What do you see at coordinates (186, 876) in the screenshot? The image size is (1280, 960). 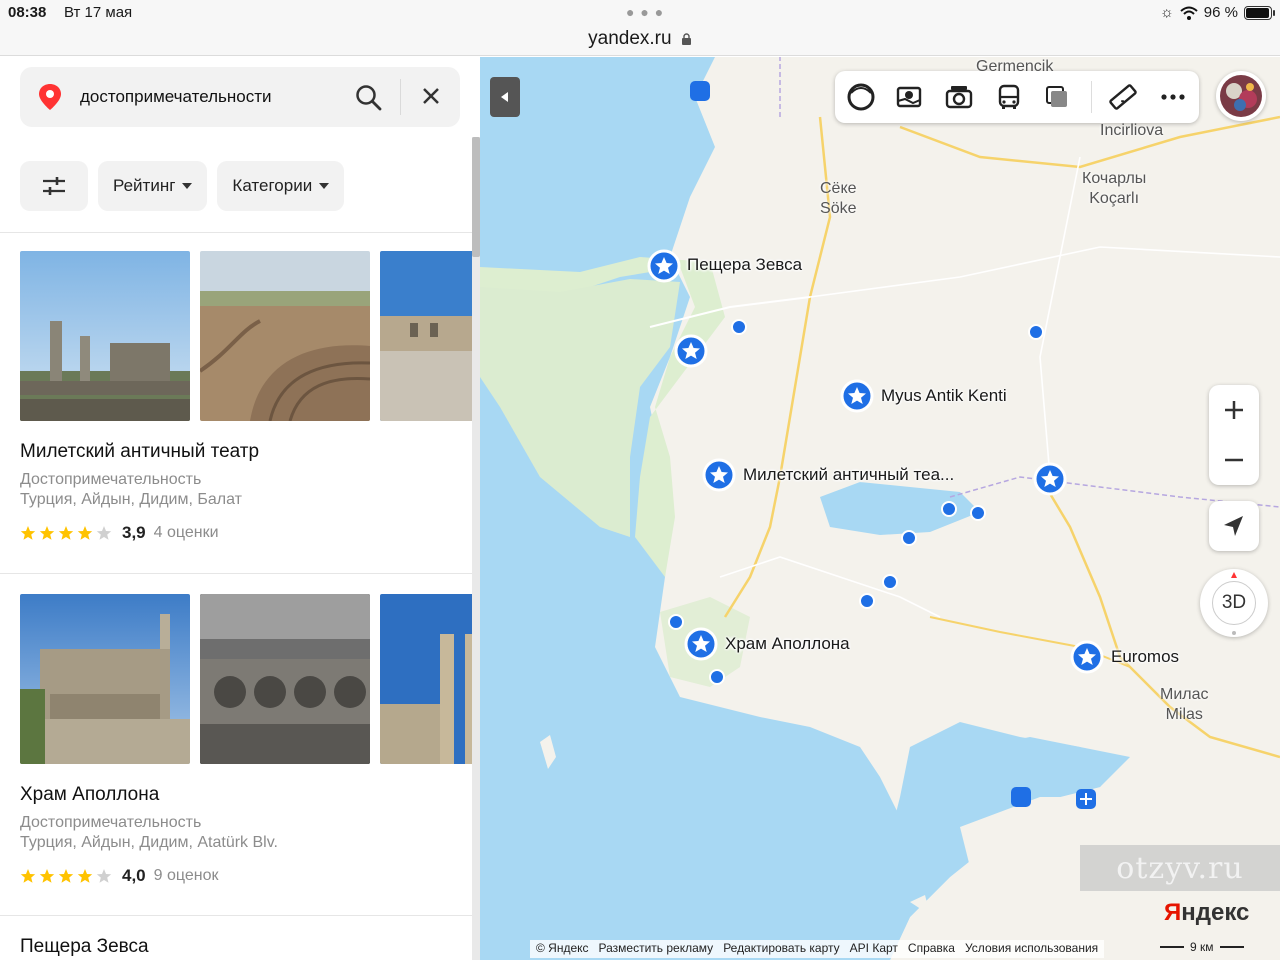 I see `reviews-count: 9 оценок` at bounding box center [186, 876].